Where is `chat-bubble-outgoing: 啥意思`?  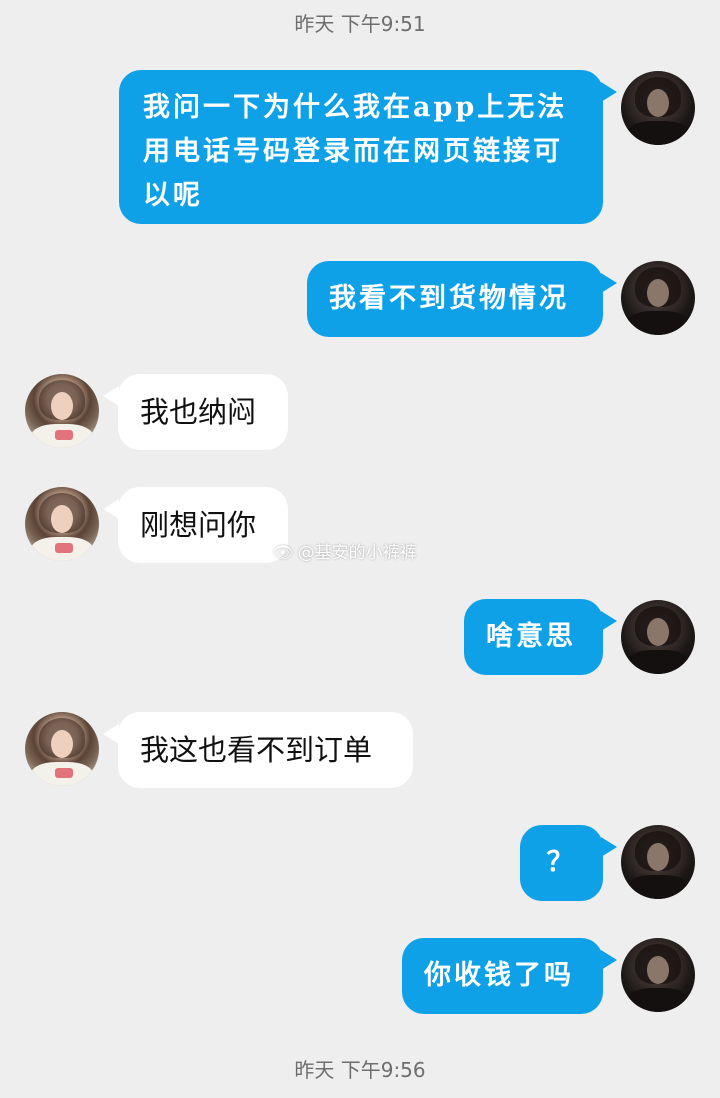 chat-bubble-outgoing: 啥意思 is located at coordinates (533, 637).